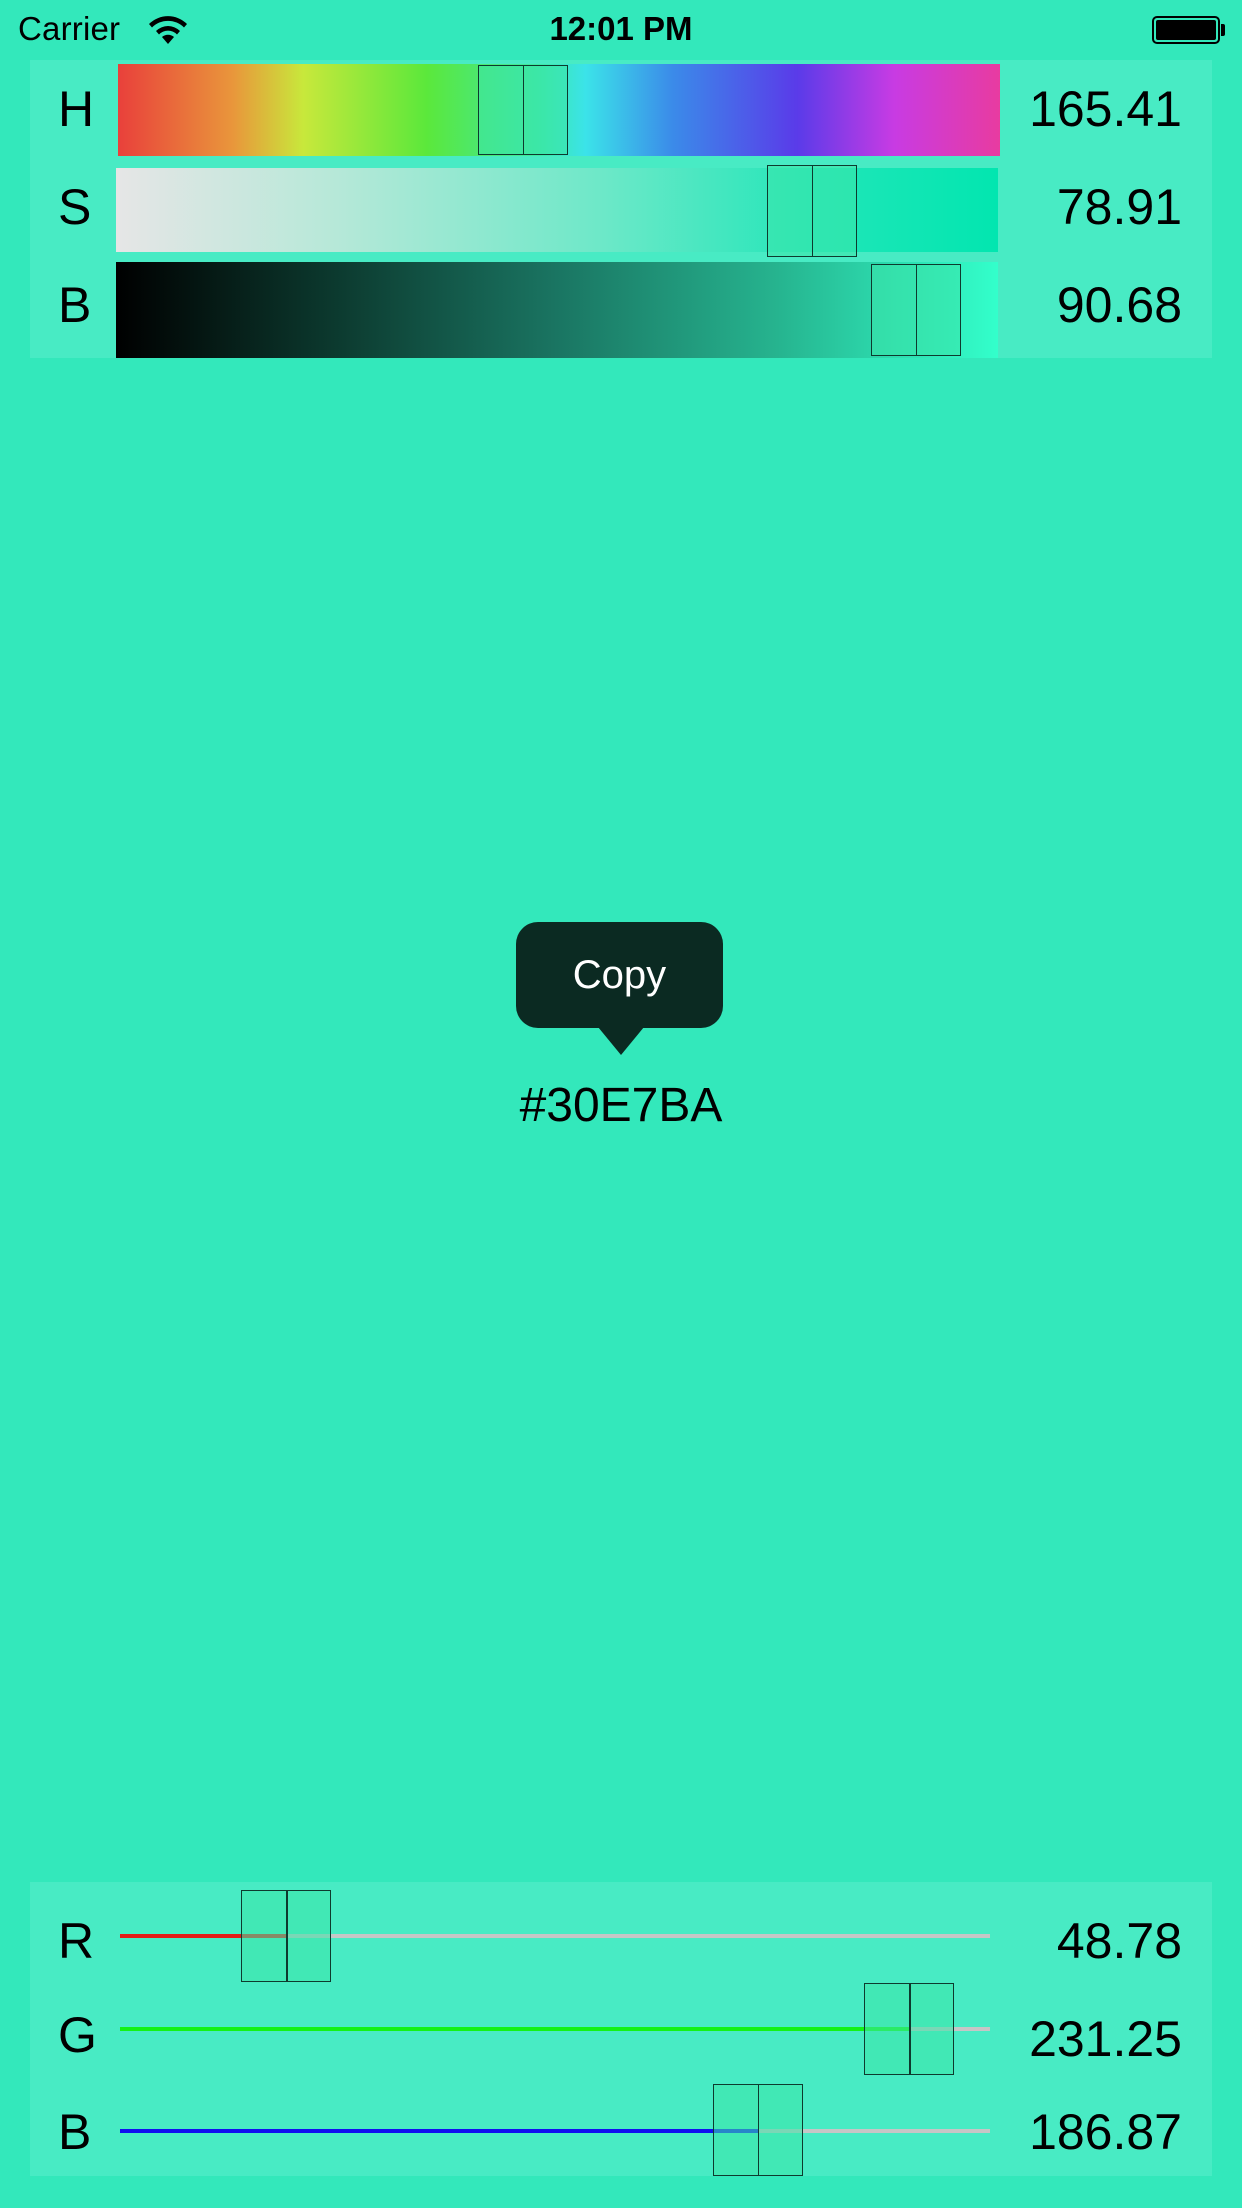 The width and height of the screenshot is (1242, 2208). I want to click on red-label: R, so click(76, 1941).